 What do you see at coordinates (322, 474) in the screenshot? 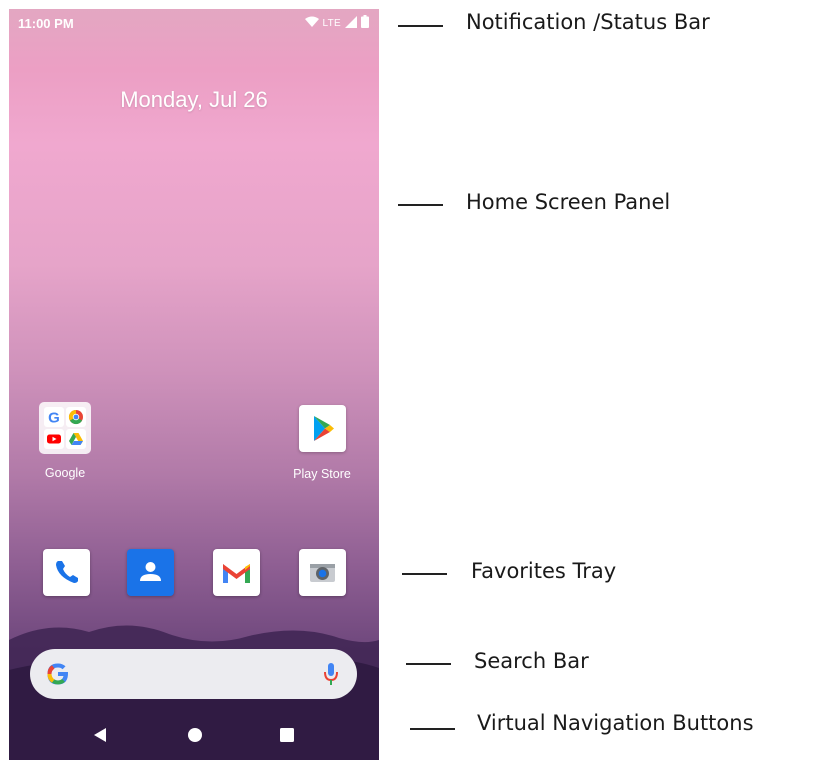
I see `app-label-play-store: Play Store` at bounding box center [322, 474].